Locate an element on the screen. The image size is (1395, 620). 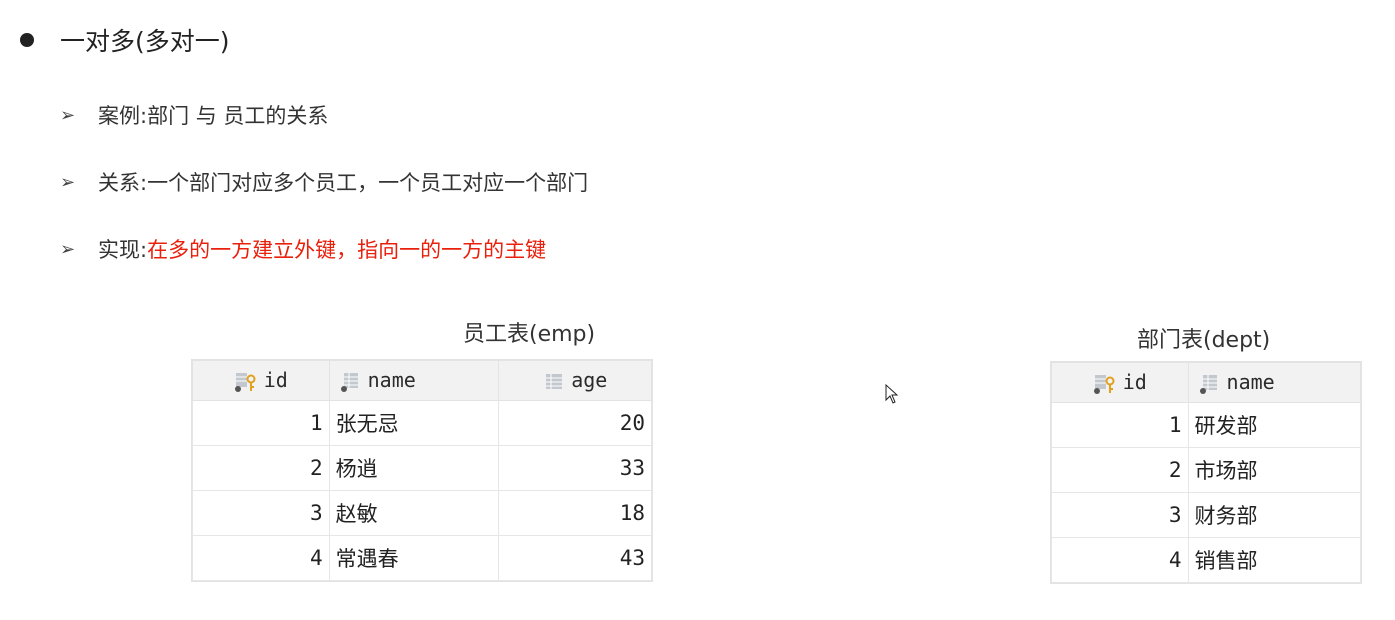
cell-name: 研发部 is located at coordinates (1274, 425).